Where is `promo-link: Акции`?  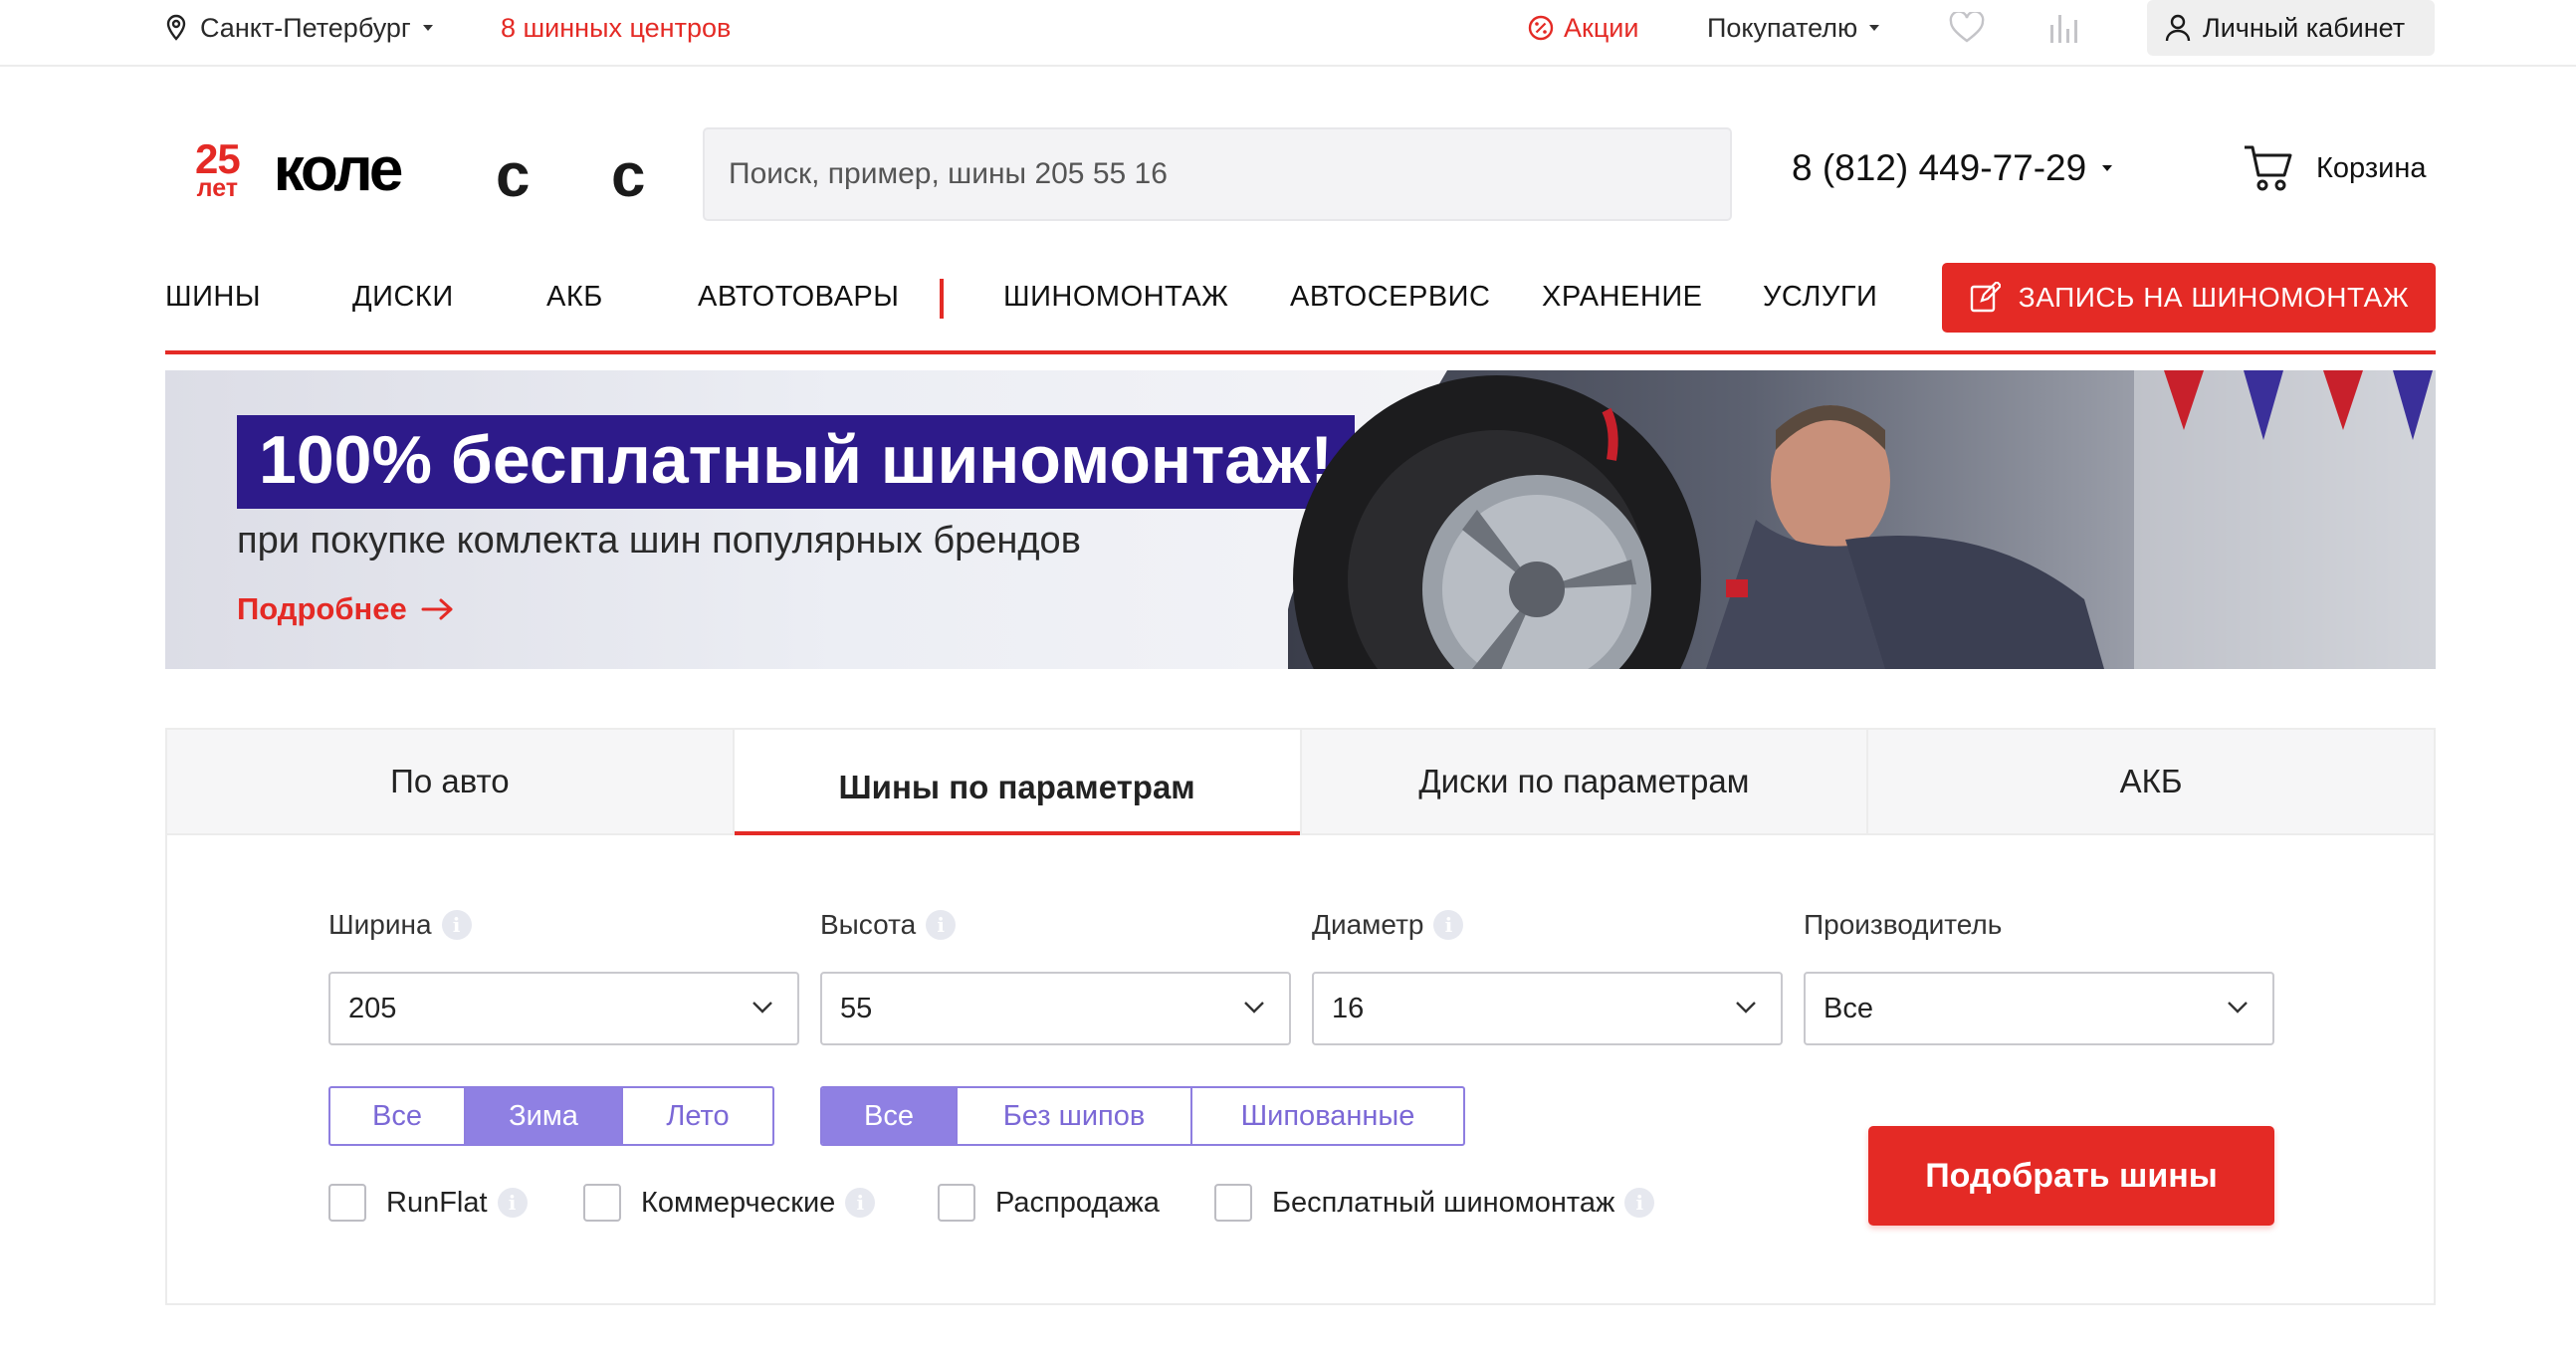 promo-link: Акции is located at coordinates (1583, 28).